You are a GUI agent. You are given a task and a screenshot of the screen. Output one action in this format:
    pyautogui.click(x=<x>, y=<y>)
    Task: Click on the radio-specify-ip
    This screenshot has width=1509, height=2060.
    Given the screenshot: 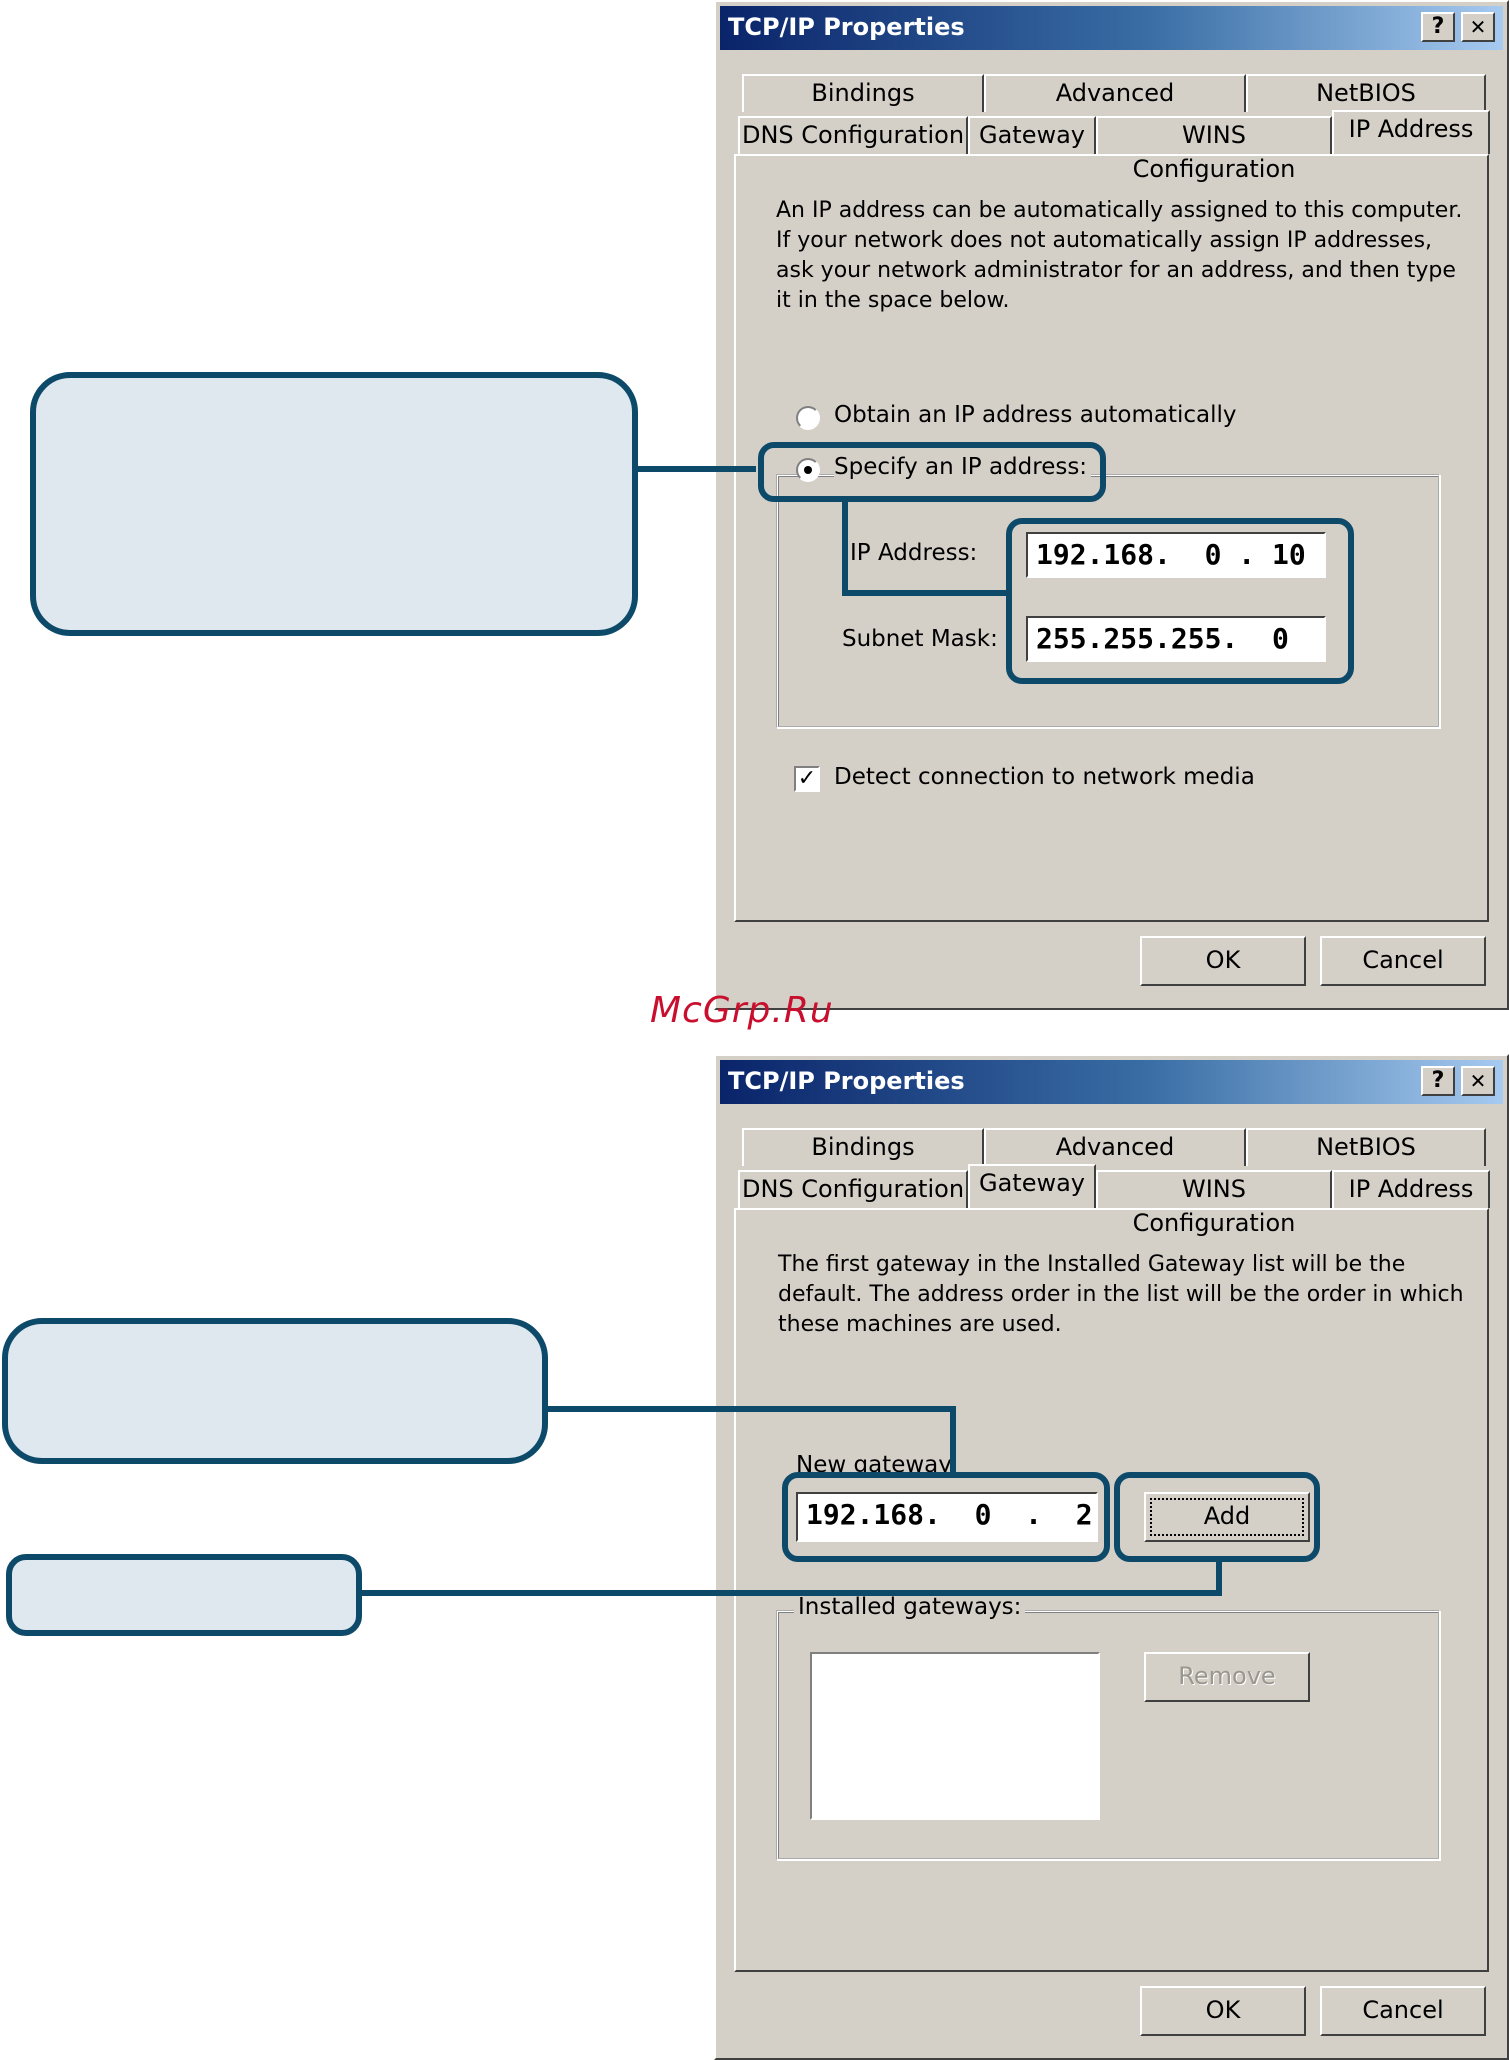 What is the action you would take?
    pyautogui.click(x=808, y=470)
    